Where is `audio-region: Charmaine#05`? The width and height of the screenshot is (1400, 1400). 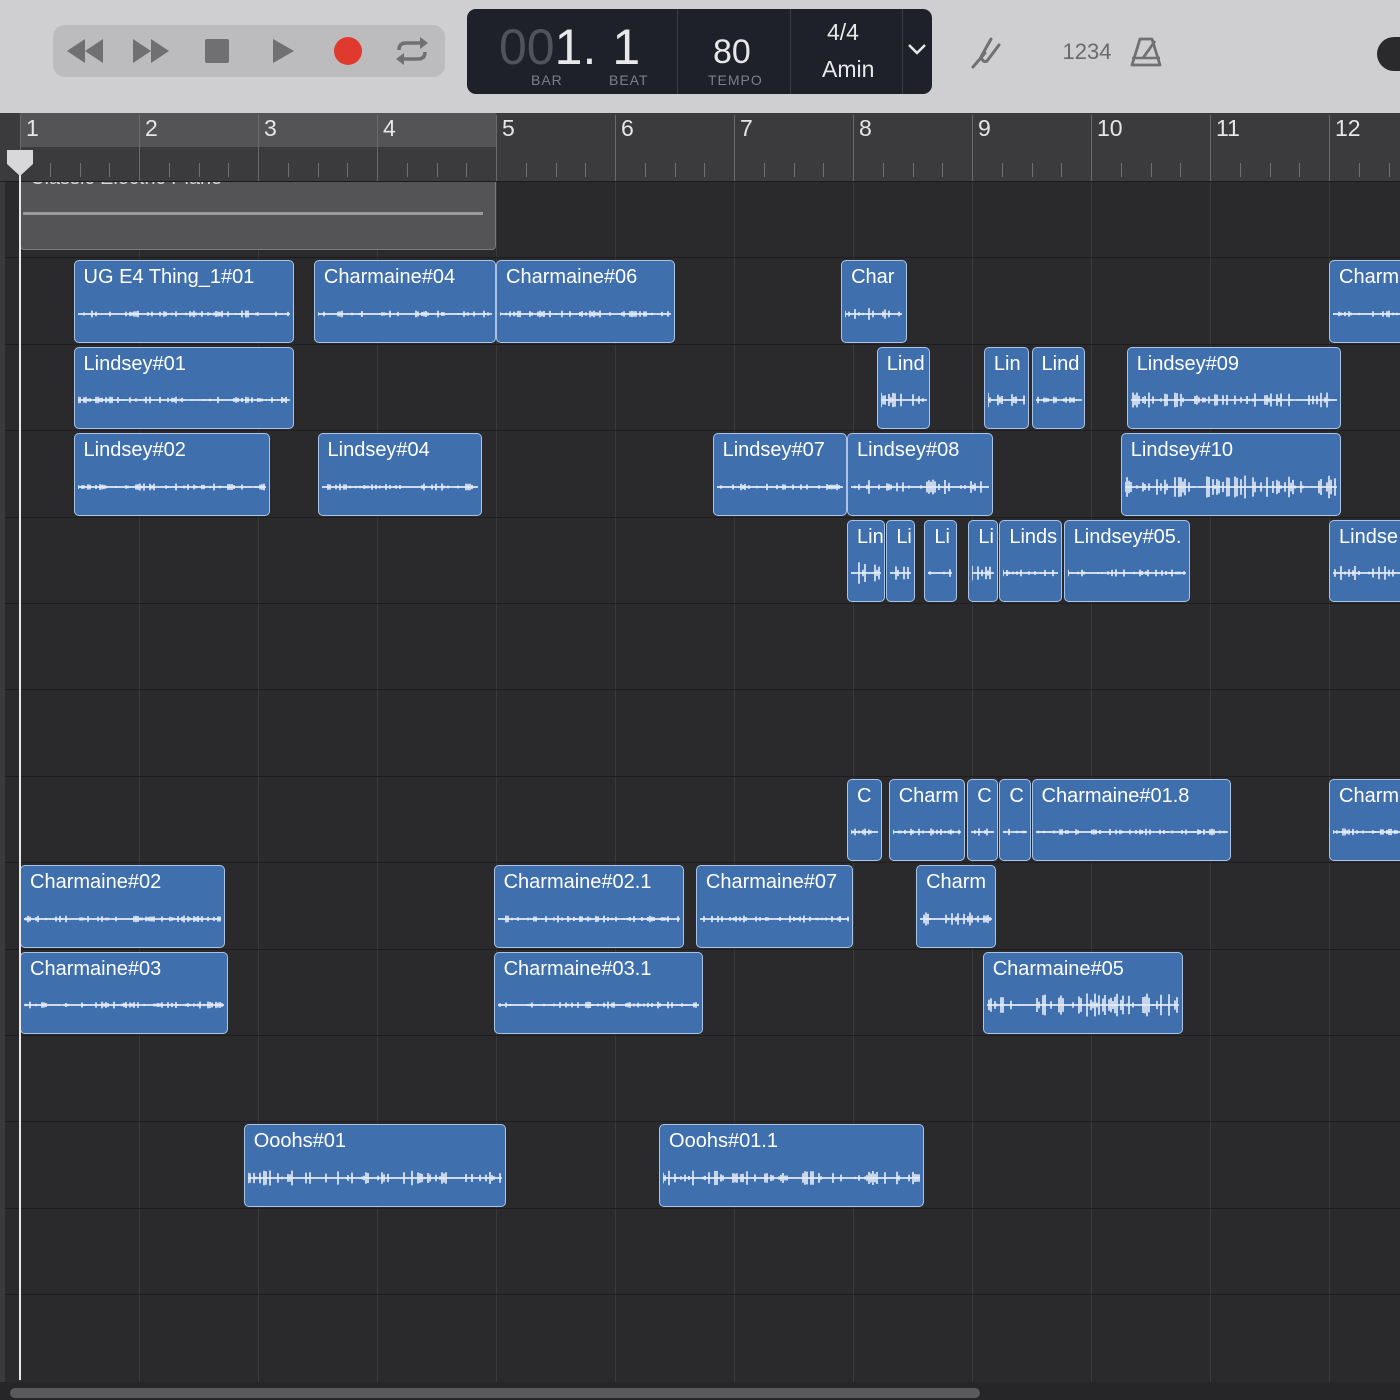 audio-region: Charmaine#05 is located at coordinates (1082, 992).